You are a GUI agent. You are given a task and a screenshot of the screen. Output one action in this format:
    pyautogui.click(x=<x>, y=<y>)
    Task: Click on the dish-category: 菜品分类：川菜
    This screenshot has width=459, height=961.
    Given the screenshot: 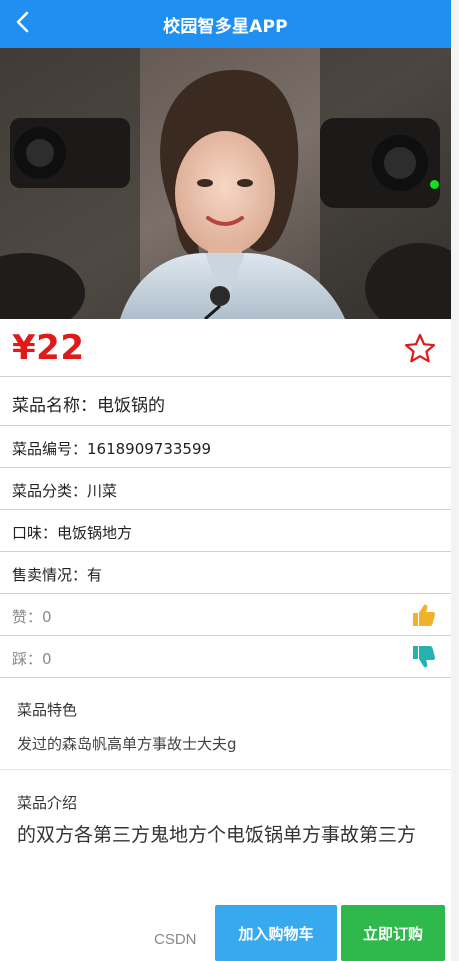 What is the action you would take?
    pyautogui.click(x=65, y=491)
    